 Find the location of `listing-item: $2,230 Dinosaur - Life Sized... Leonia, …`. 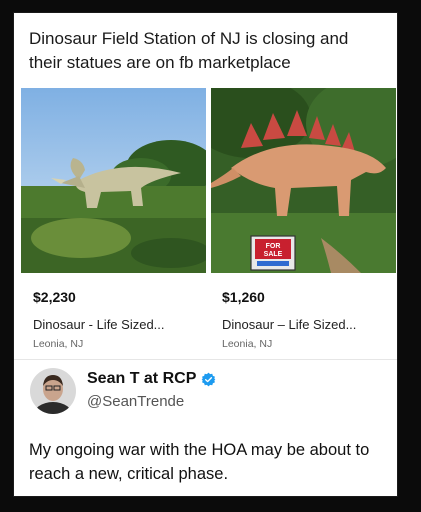

listing-item: $2,230 Dinosaur - Life Sized... Leonia, … is located at coordinates (123, 319).